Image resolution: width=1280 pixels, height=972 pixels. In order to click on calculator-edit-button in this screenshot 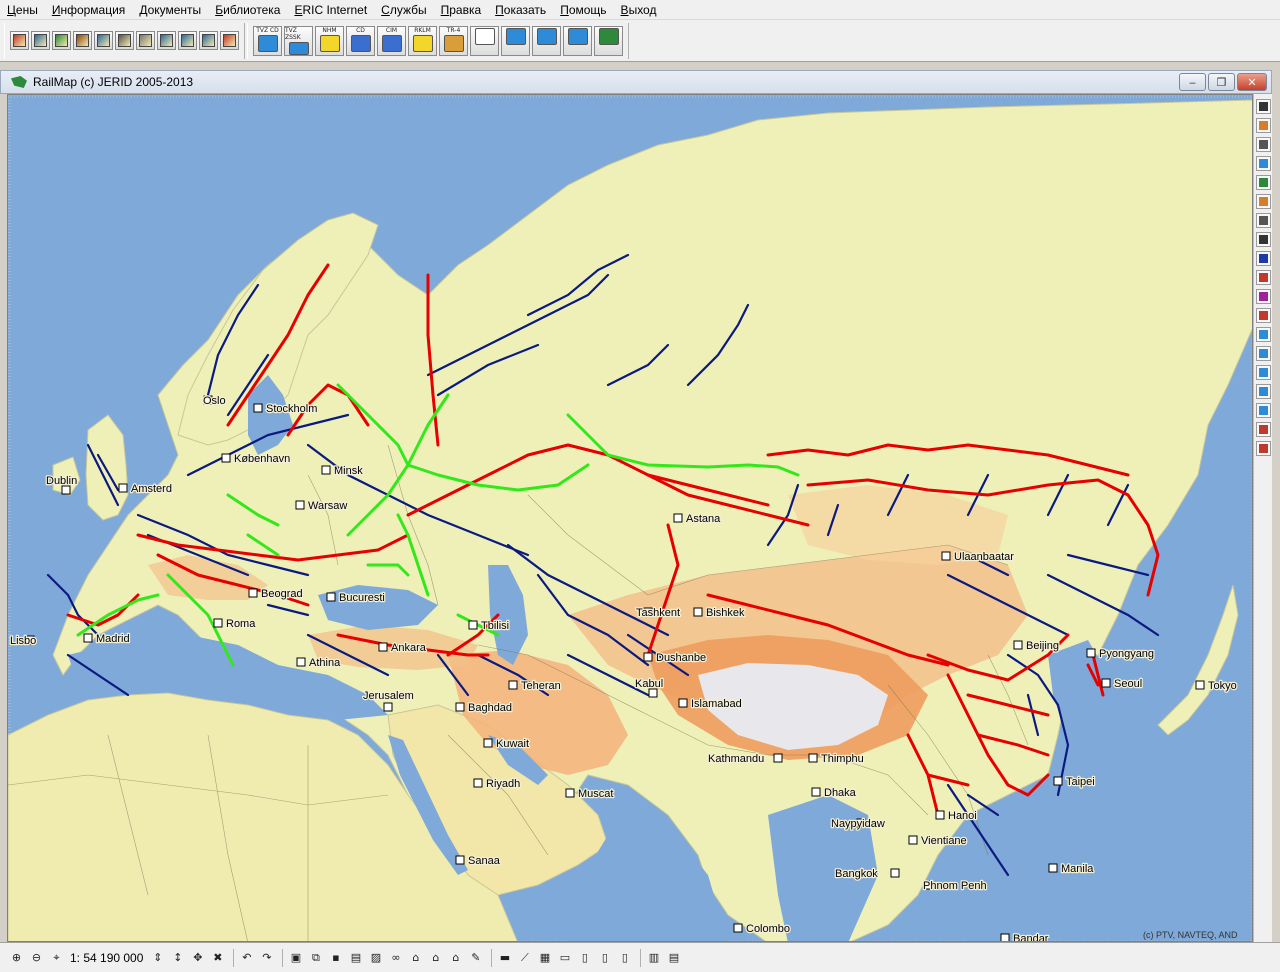, I will do `click(515, 40)`.